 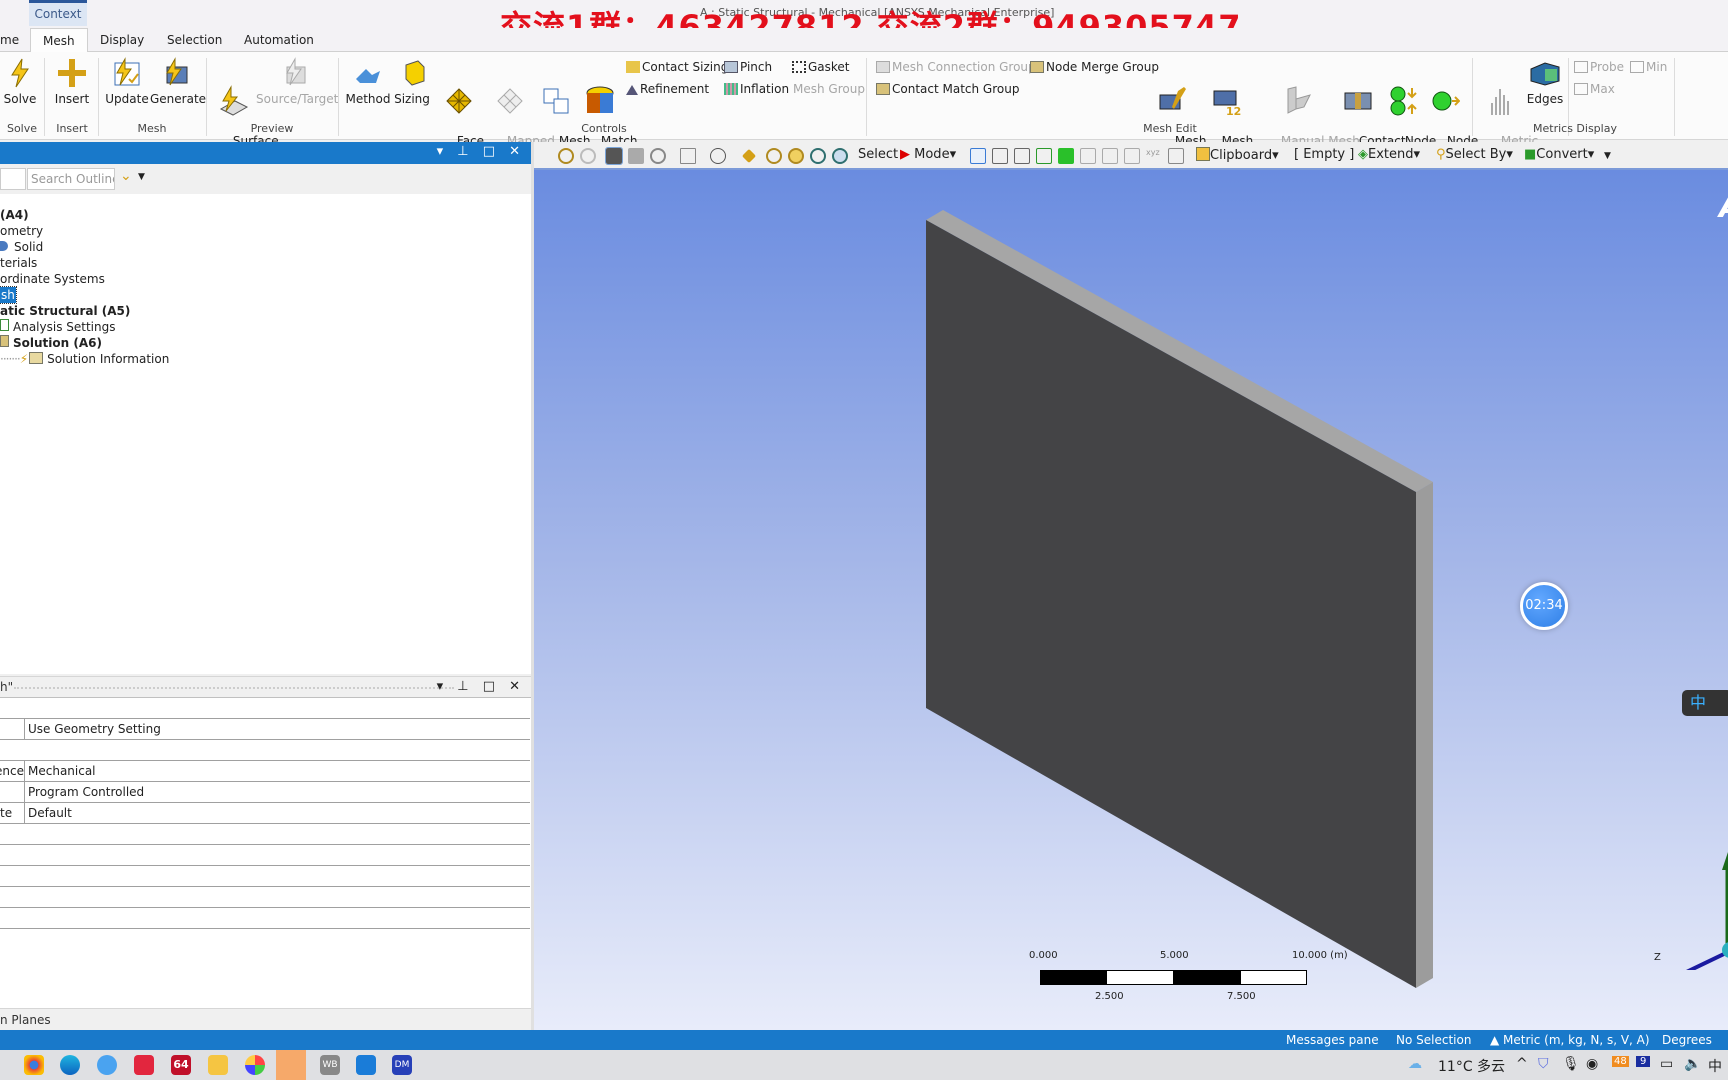 What do you see at coordinates (218, 1065) in the screenshot?
I see `file-explorer-icon` at bounding box center [218, 1065].